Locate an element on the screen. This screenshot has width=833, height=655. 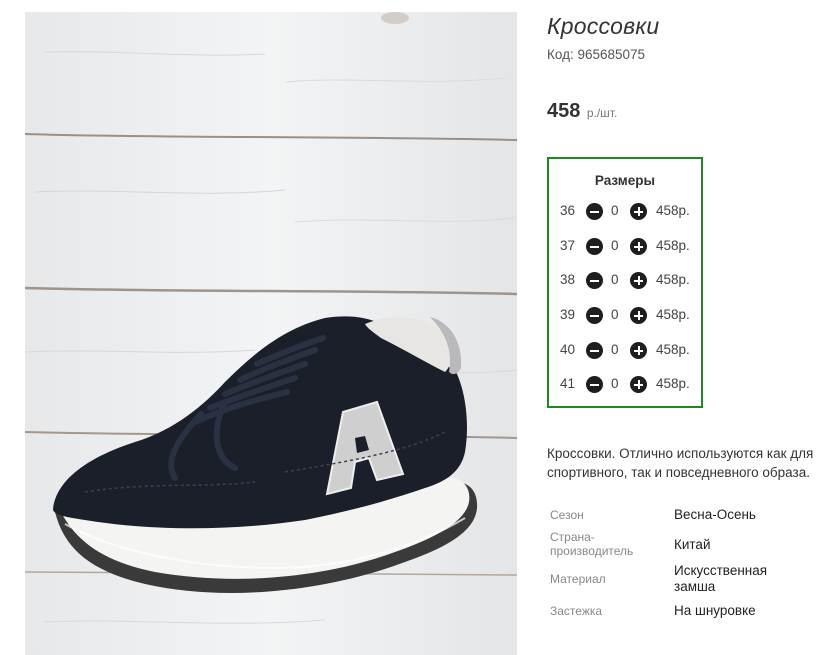
size-label: 40 is located at coordinates (568, 349).